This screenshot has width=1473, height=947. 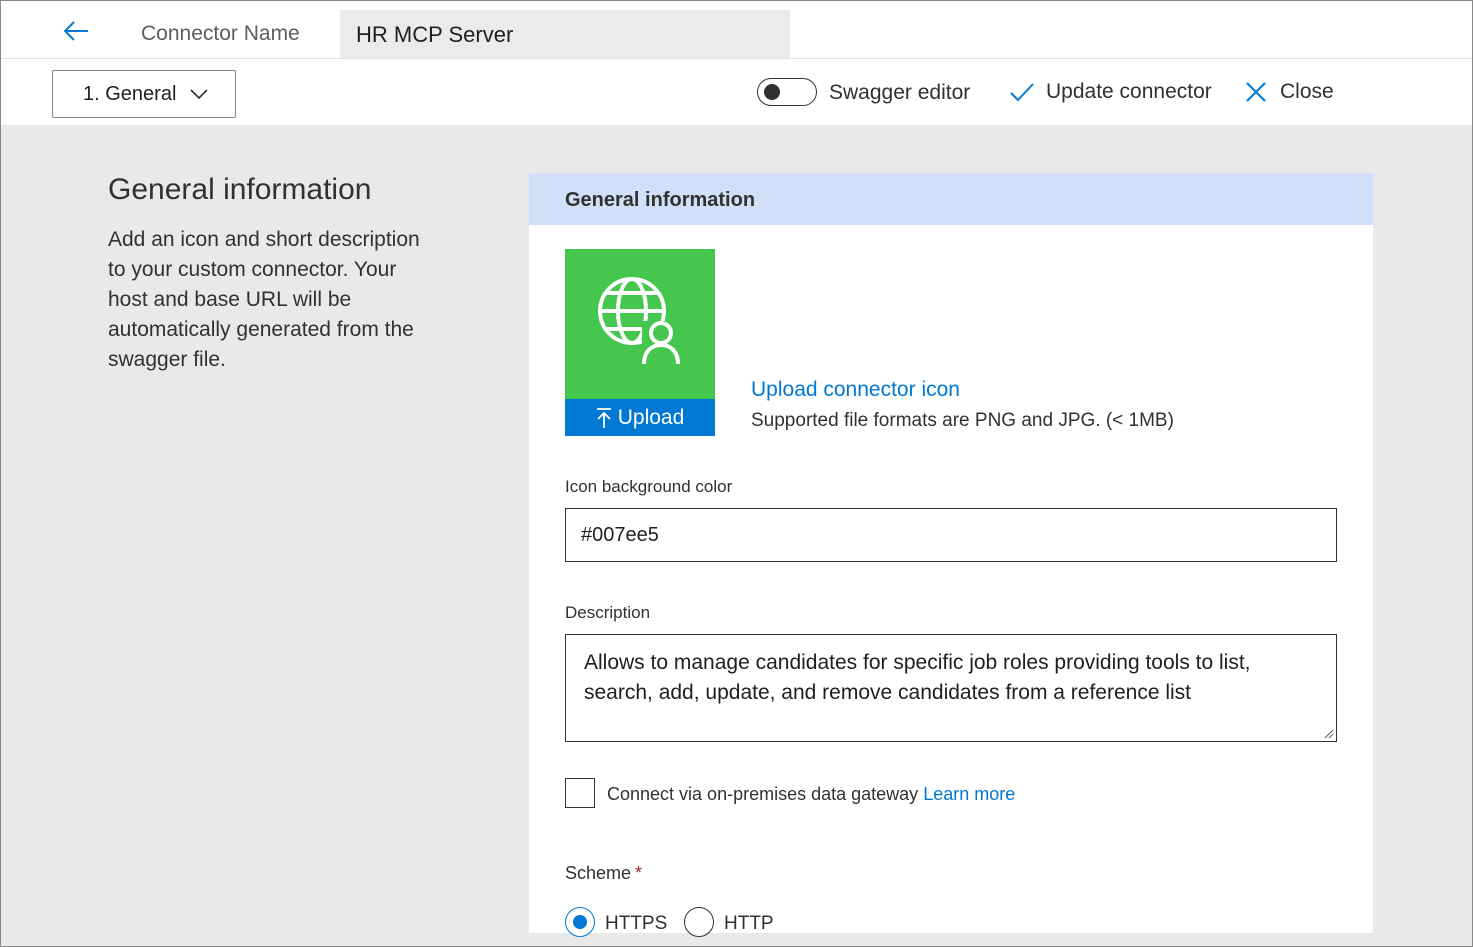 I want to click on learn-more-link: Learn more, so click(x=969, y=794).